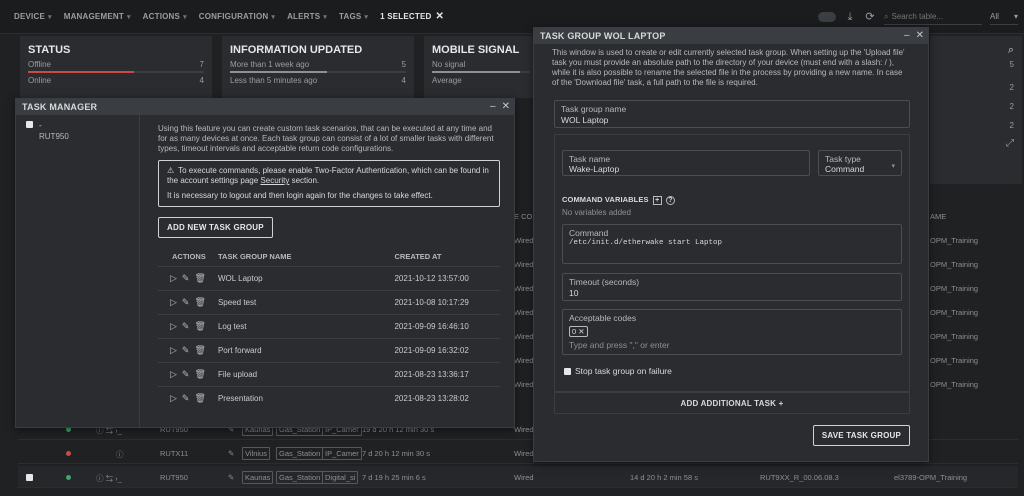 The height and width of the screenshot is (496, 1024). I want to click on card-row: No signal, so click(449, 64).